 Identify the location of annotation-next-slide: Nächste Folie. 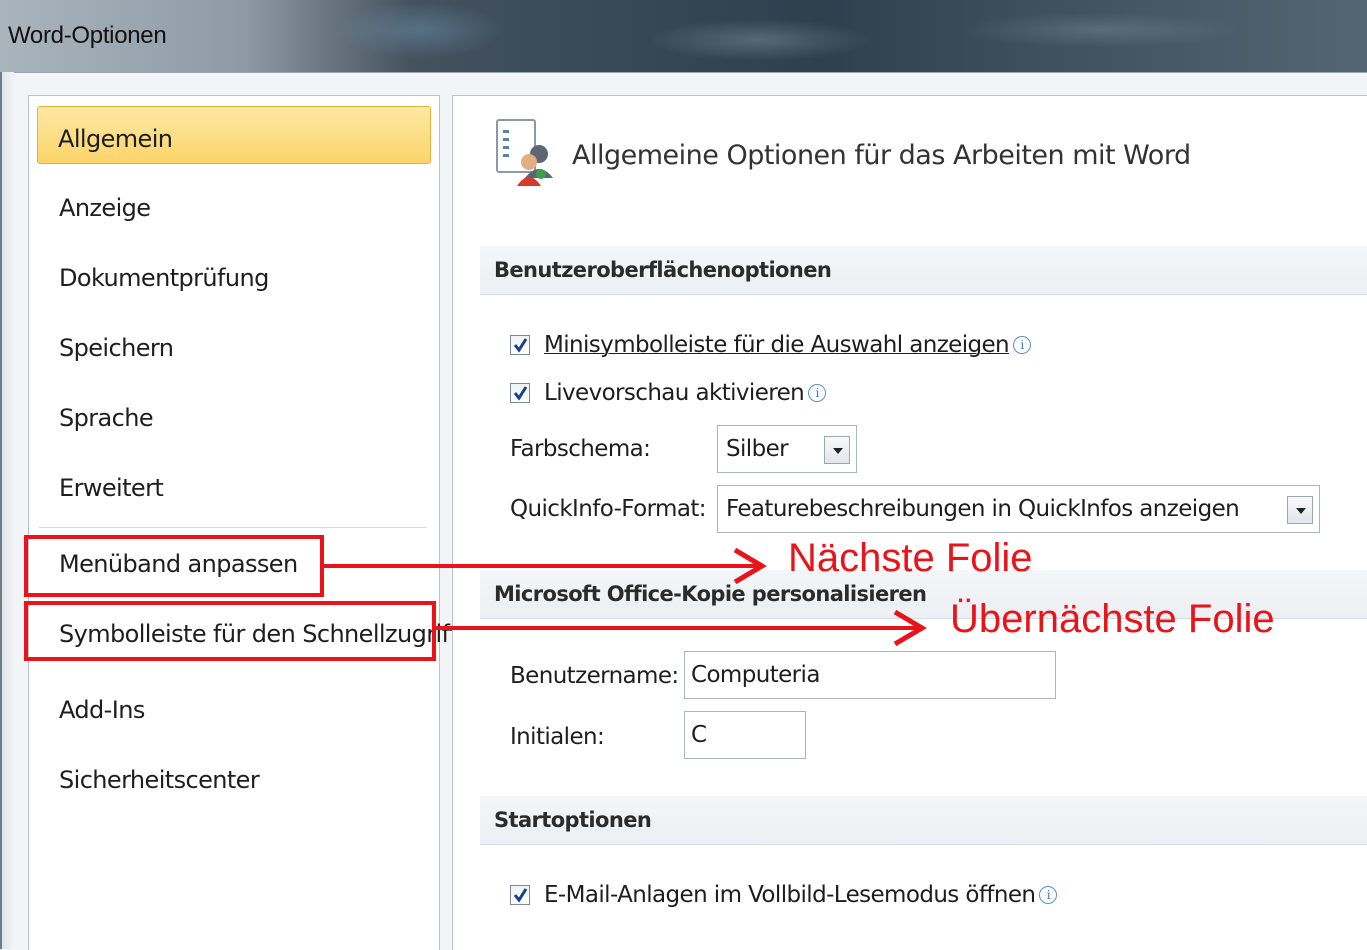
(910, 558).